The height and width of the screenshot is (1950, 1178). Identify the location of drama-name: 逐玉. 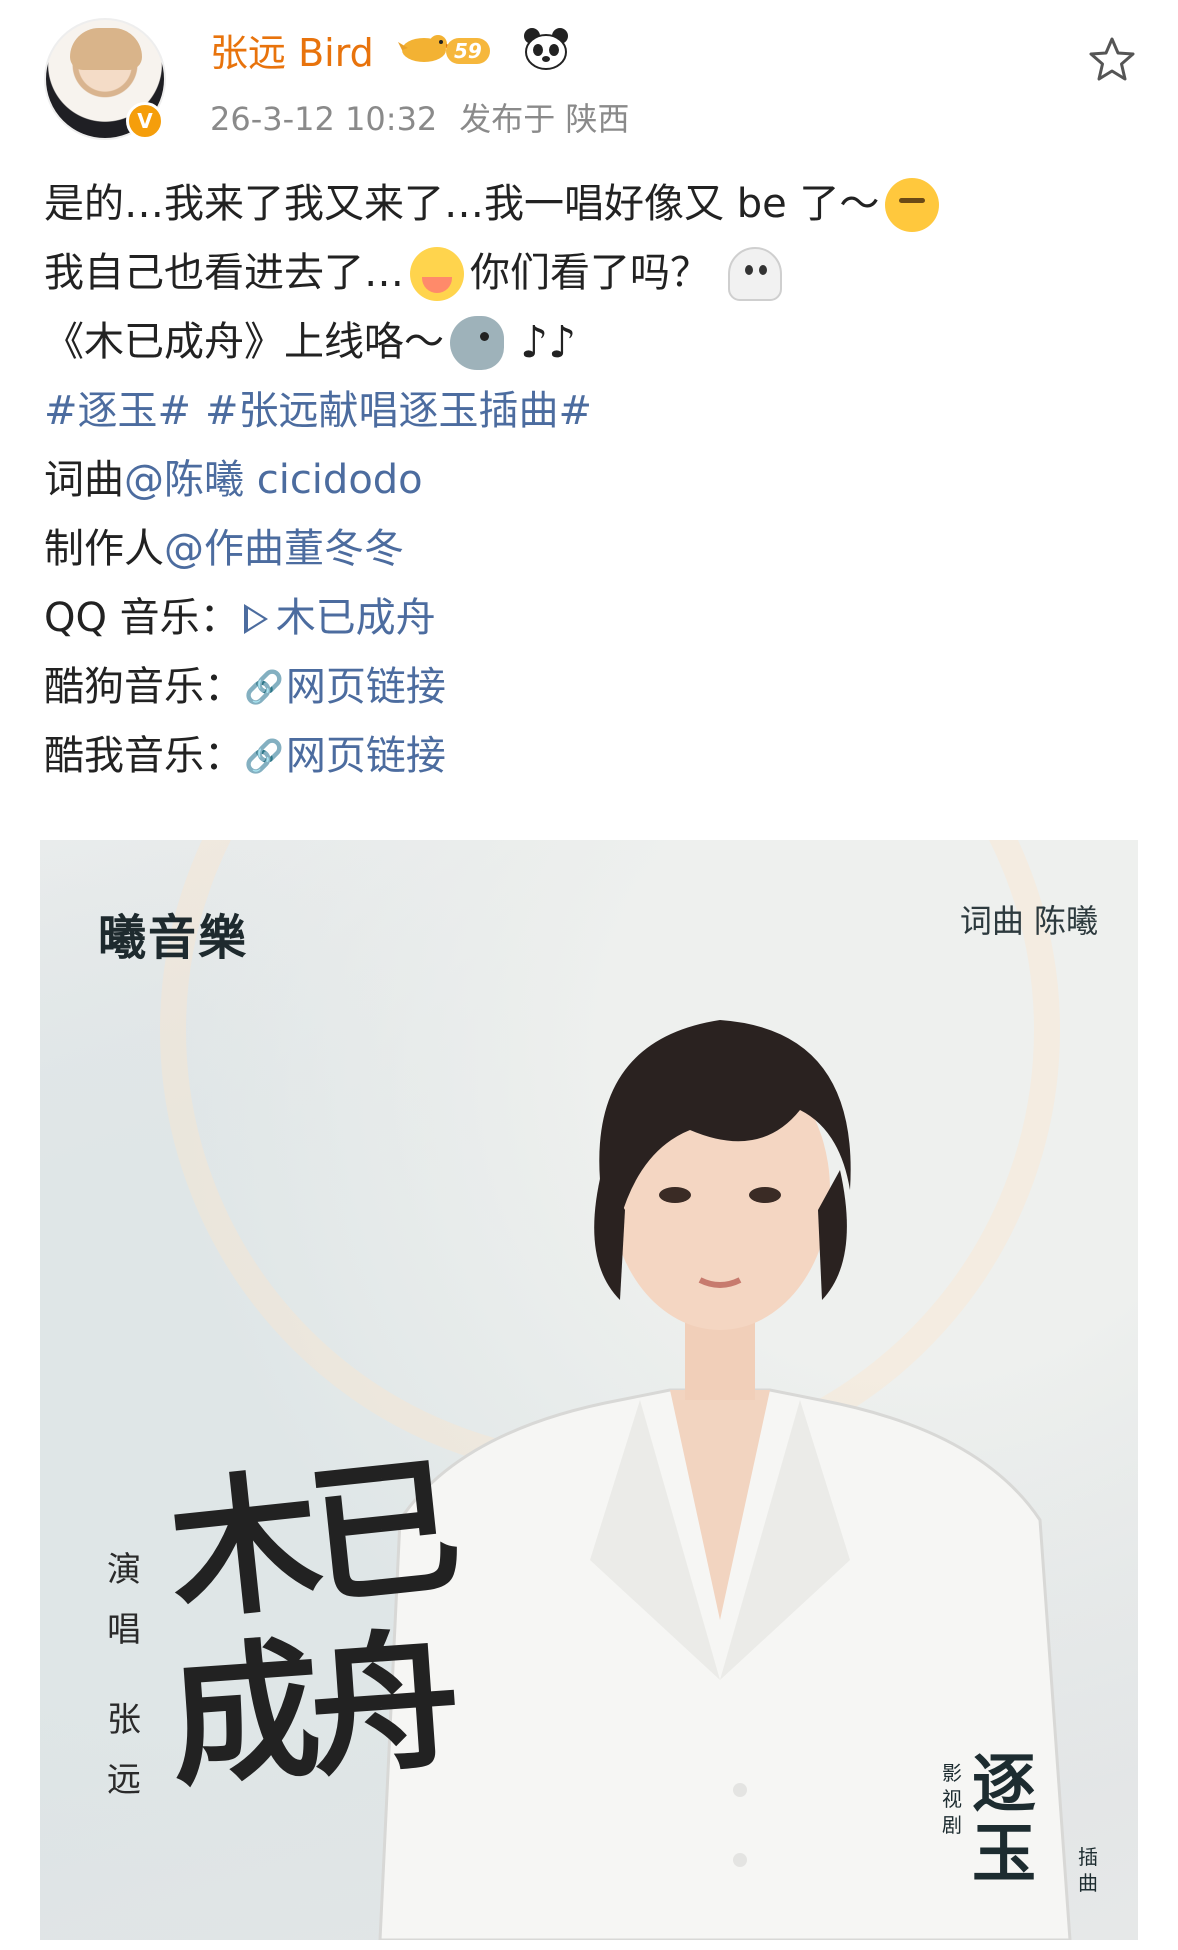
(1004, 1819).